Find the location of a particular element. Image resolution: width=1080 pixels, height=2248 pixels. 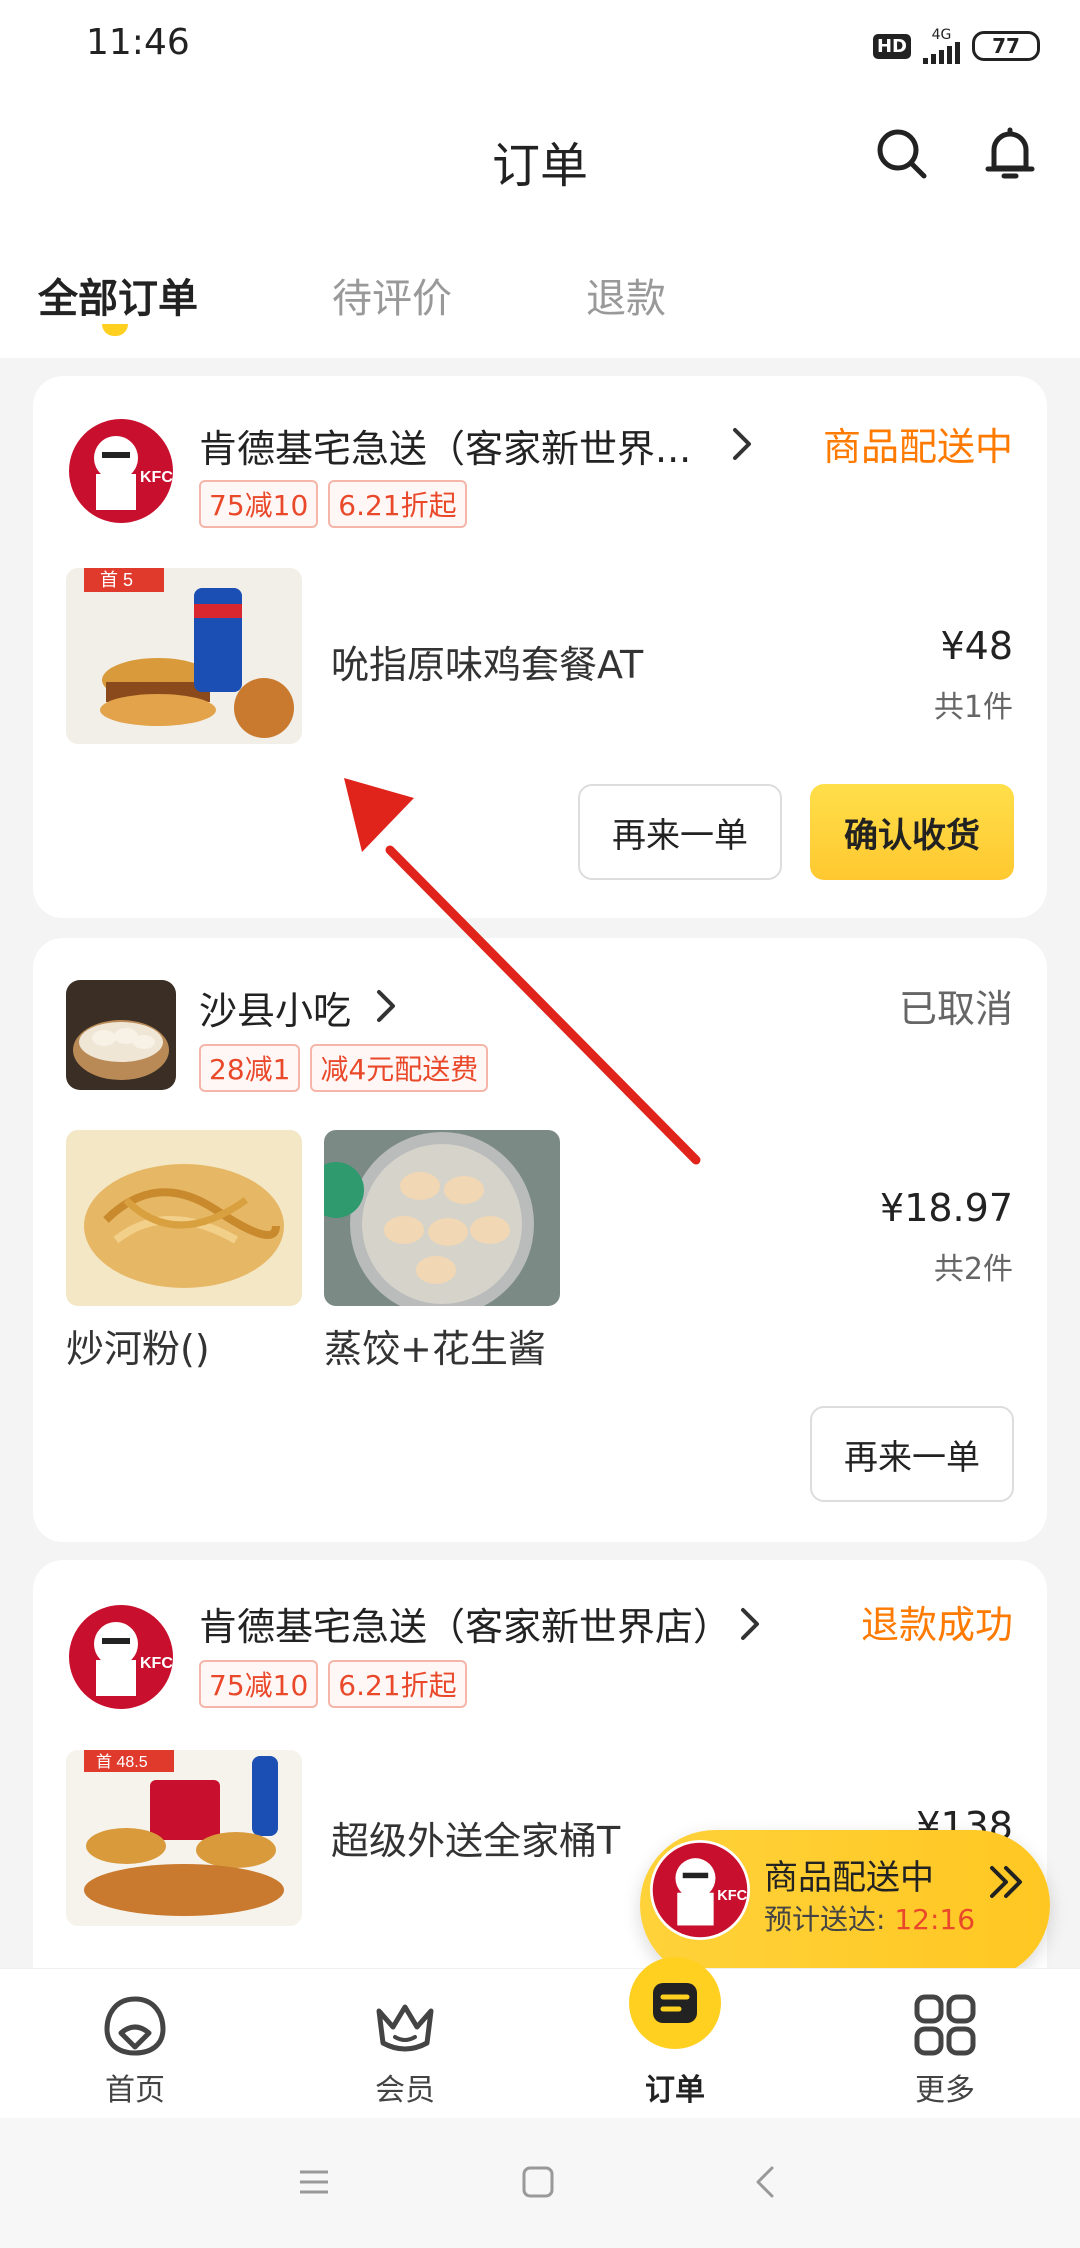

nav-member-label: 会员 is located at coordinates (405, 2090).